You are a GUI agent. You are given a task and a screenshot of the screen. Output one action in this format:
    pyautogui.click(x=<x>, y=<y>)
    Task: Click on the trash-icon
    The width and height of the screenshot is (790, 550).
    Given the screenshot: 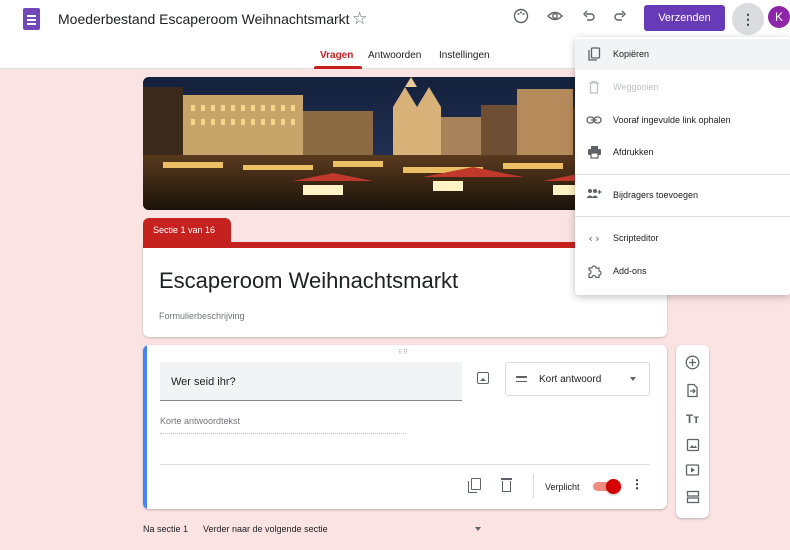 What is the action you would take?
    pyautogui.click(x=594, y=88)
    